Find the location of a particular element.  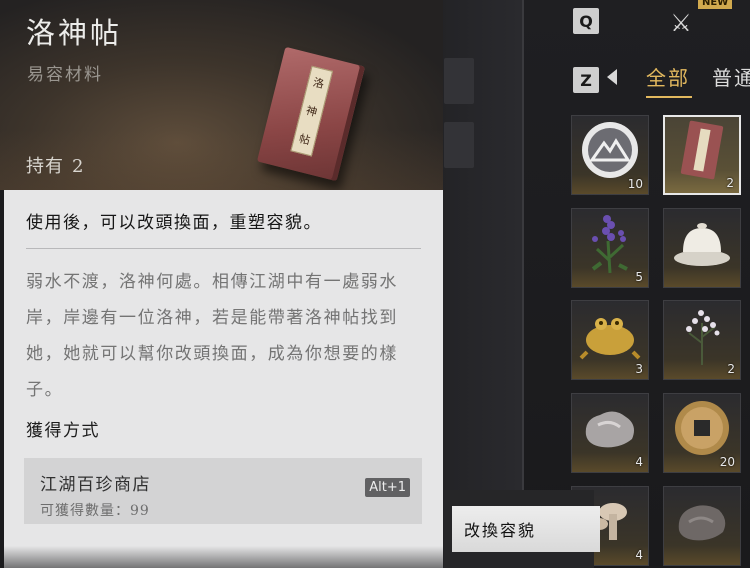

ink-smudge is located at coordinates (223, 557).